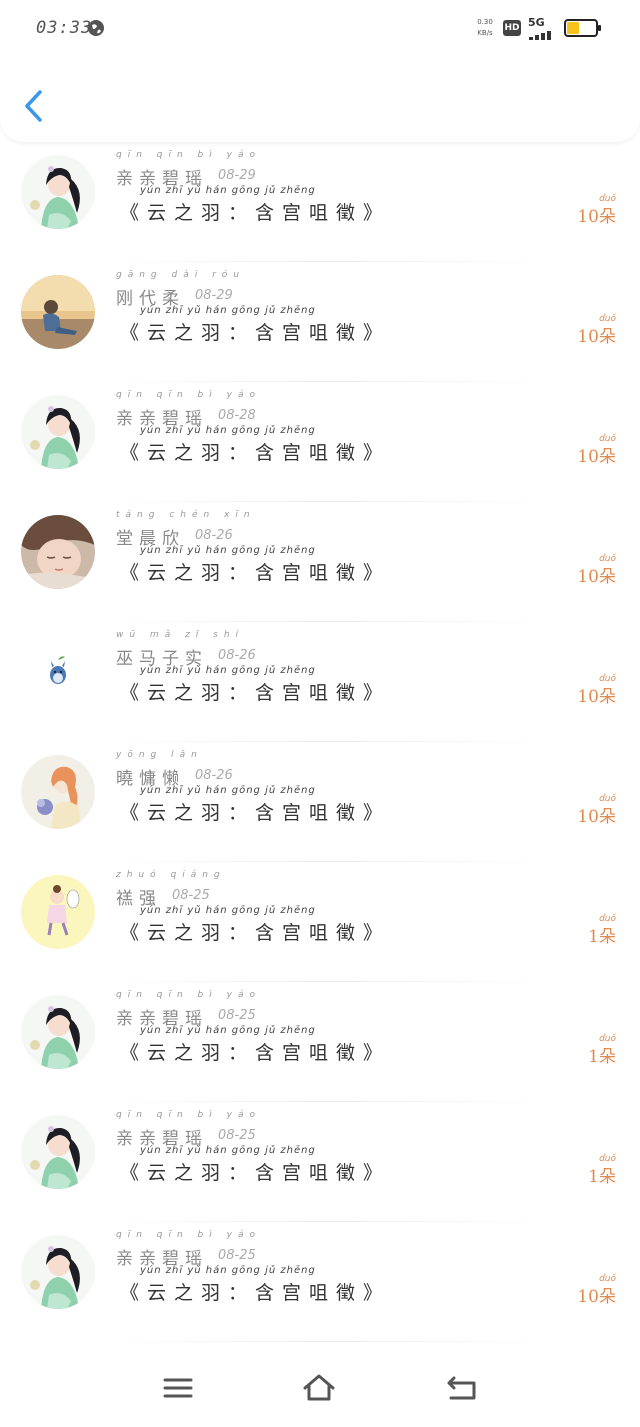 This screenshot has width=640, height=1427. I want to click on menu-icon, so click(178, 1388).